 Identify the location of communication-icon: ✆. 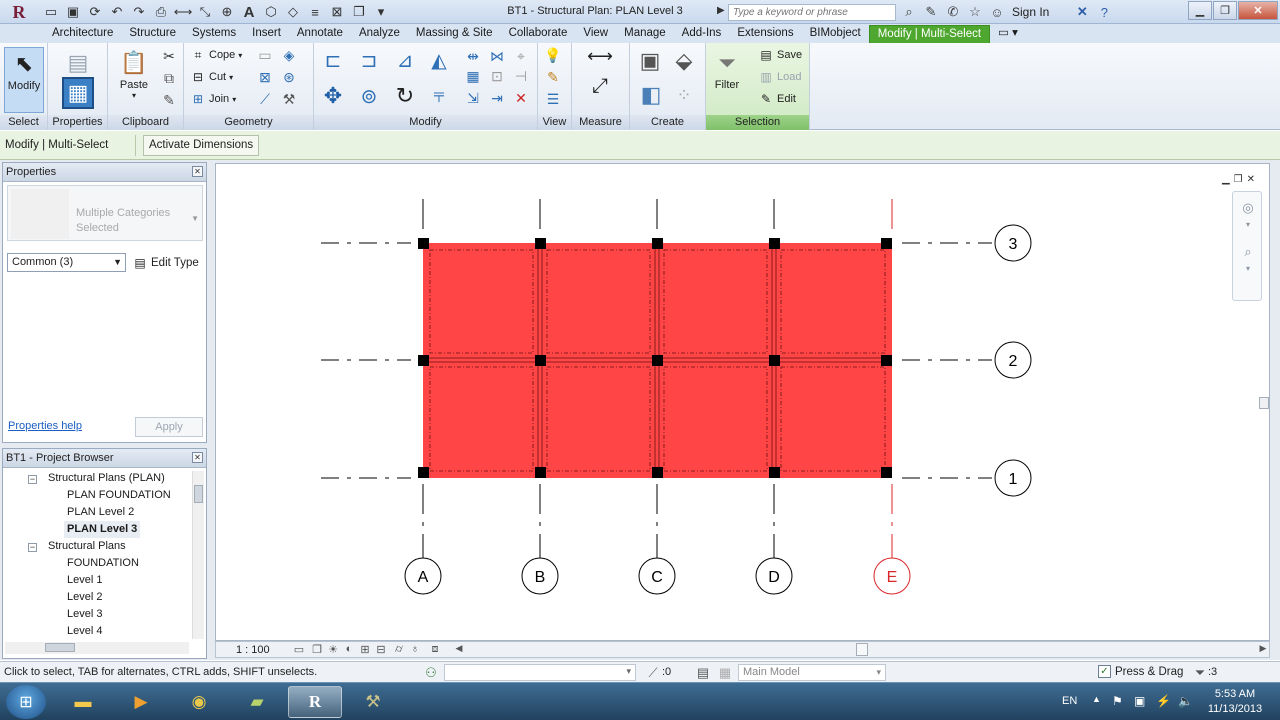
(953, 12).